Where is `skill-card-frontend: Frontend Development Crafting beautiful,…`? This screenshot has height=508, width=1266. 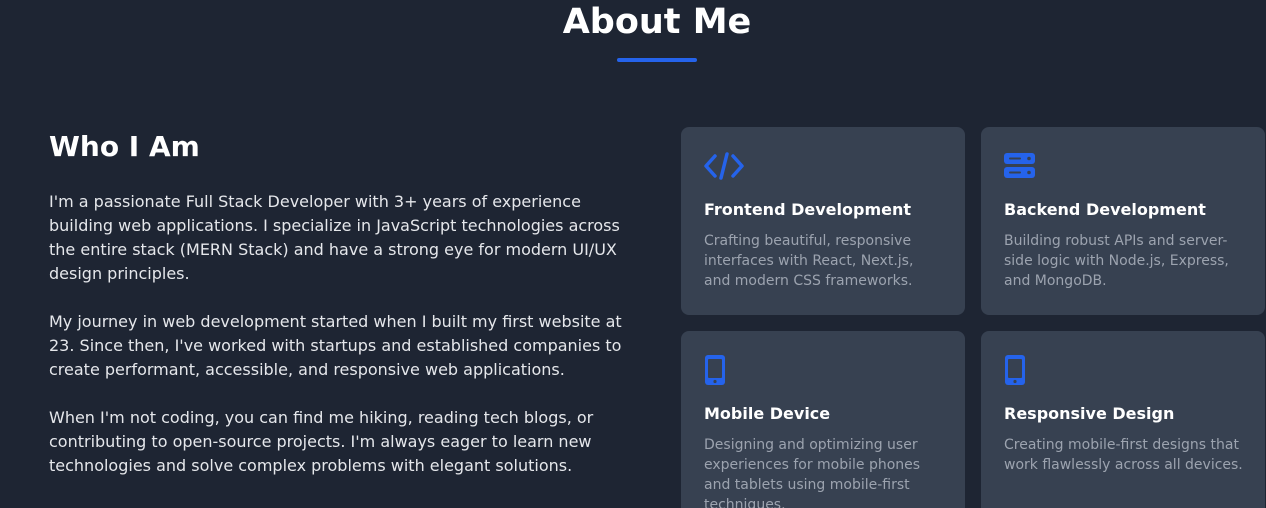
skill-card-frontend: Frontend Development Crafting beautiful,… is located at coordinates (823, 221).